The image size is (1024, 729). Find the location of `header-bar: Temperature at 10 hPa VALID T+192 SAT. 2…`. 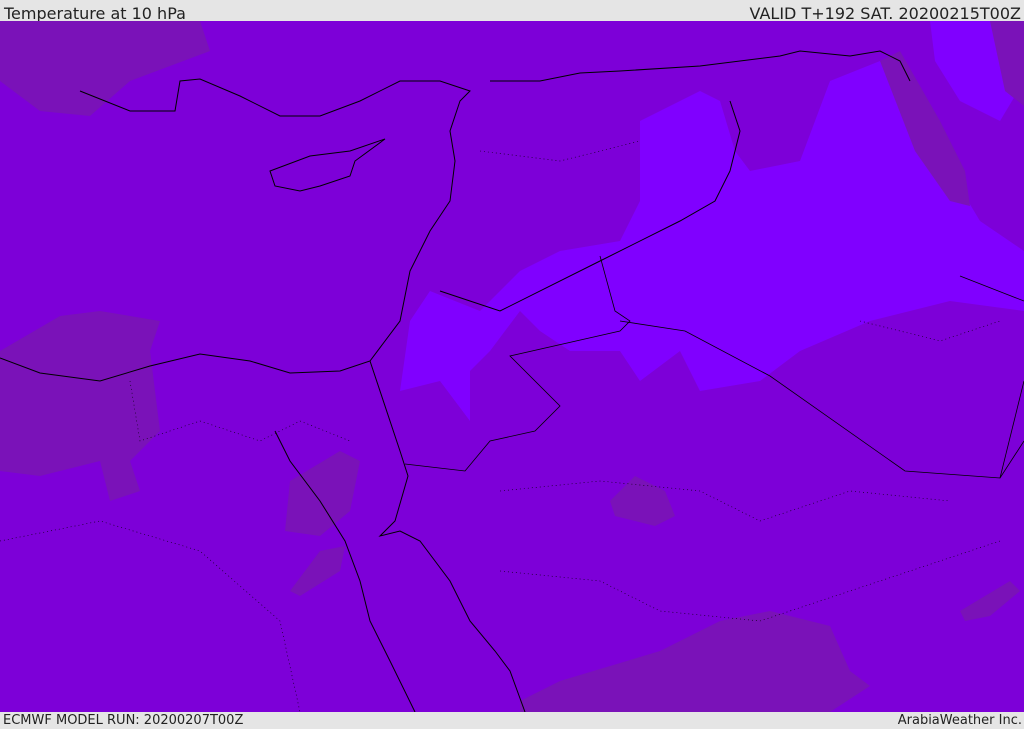

header-bar: Temperature at 10 hPa VALID T+192 SAT. 2… is located at coordinates (512, 11).